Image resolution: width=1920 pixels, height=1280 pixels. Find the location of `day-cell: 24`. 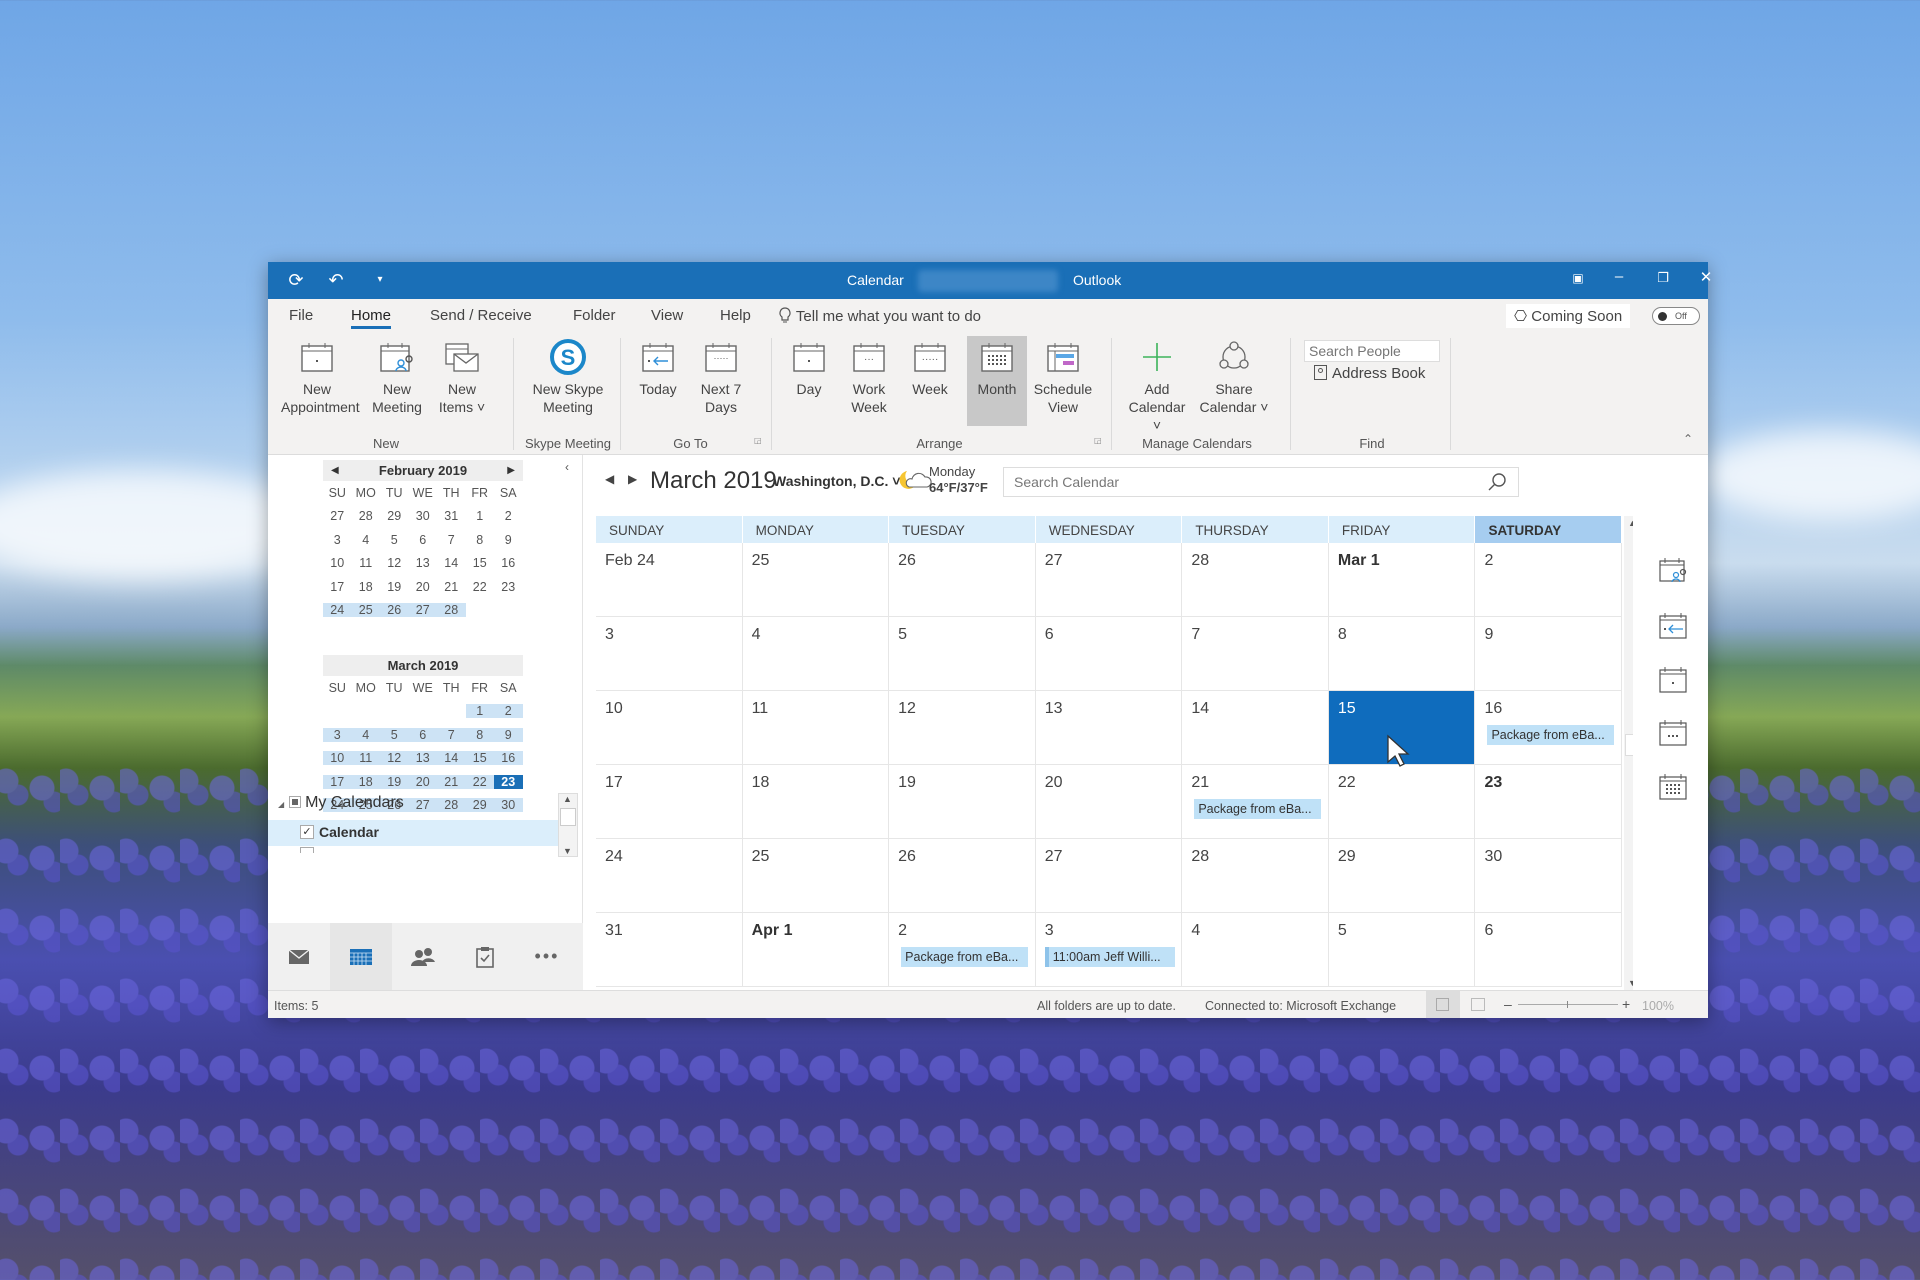

day-cell: 24 is located at coordinates (669, 875).